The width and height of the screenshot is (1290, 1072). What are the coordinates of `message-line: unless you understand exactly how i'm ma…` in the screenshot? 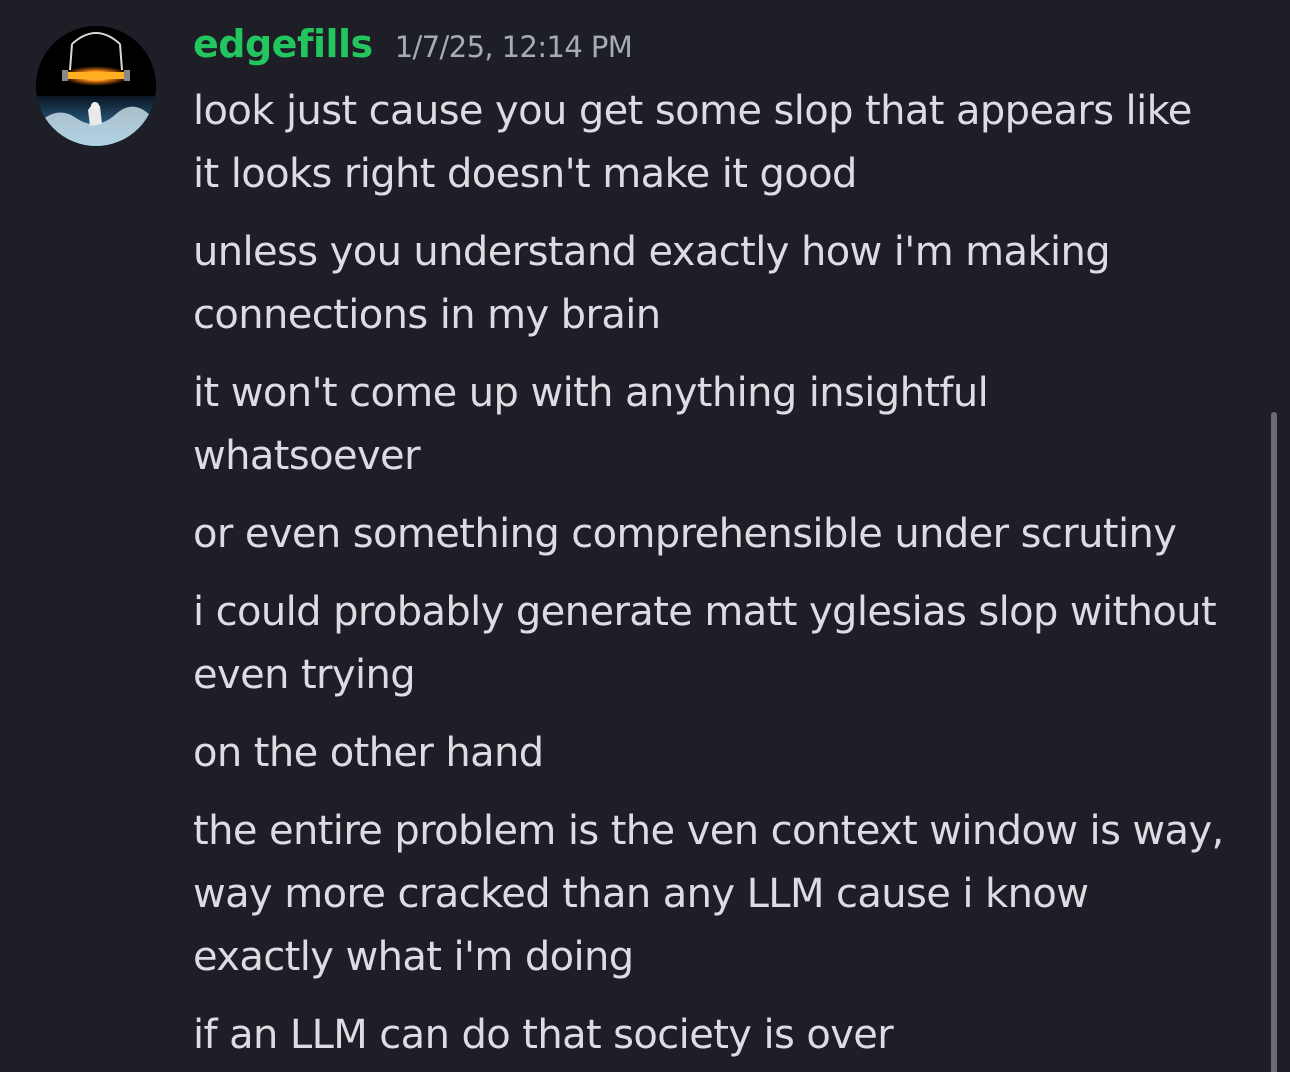 It's located at (725, 284).